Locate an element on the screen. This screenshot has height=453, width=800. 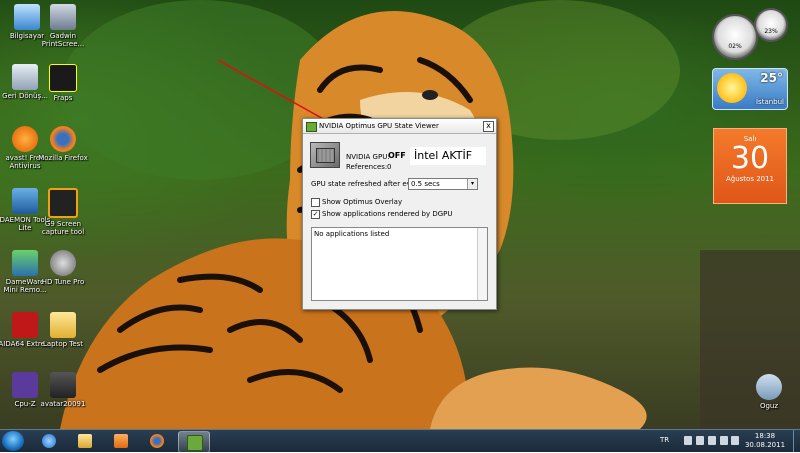
clock-date: 30.08.2011 is located at coordinates (765, 445).